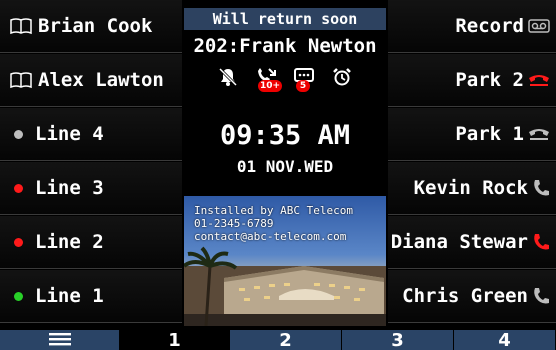  I want to click on tab-page-2: 2, so click(286, 340).